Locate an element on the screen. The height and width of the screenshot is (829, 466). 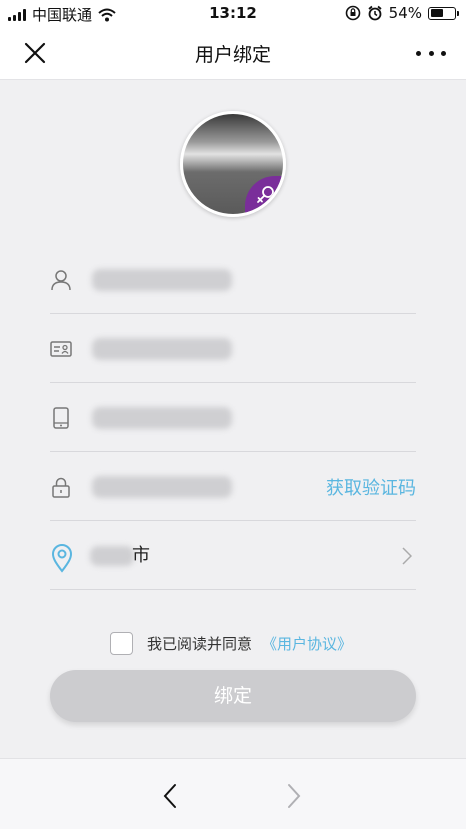
name-row is located at coordinates (233, 279).